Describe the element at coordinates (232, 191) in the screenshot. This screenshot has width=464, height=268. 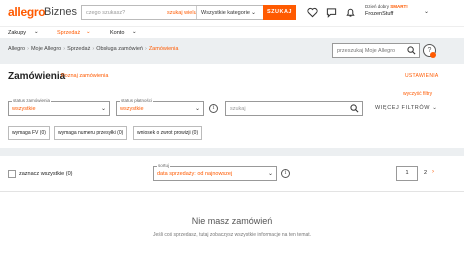
I see `divider` at that location.